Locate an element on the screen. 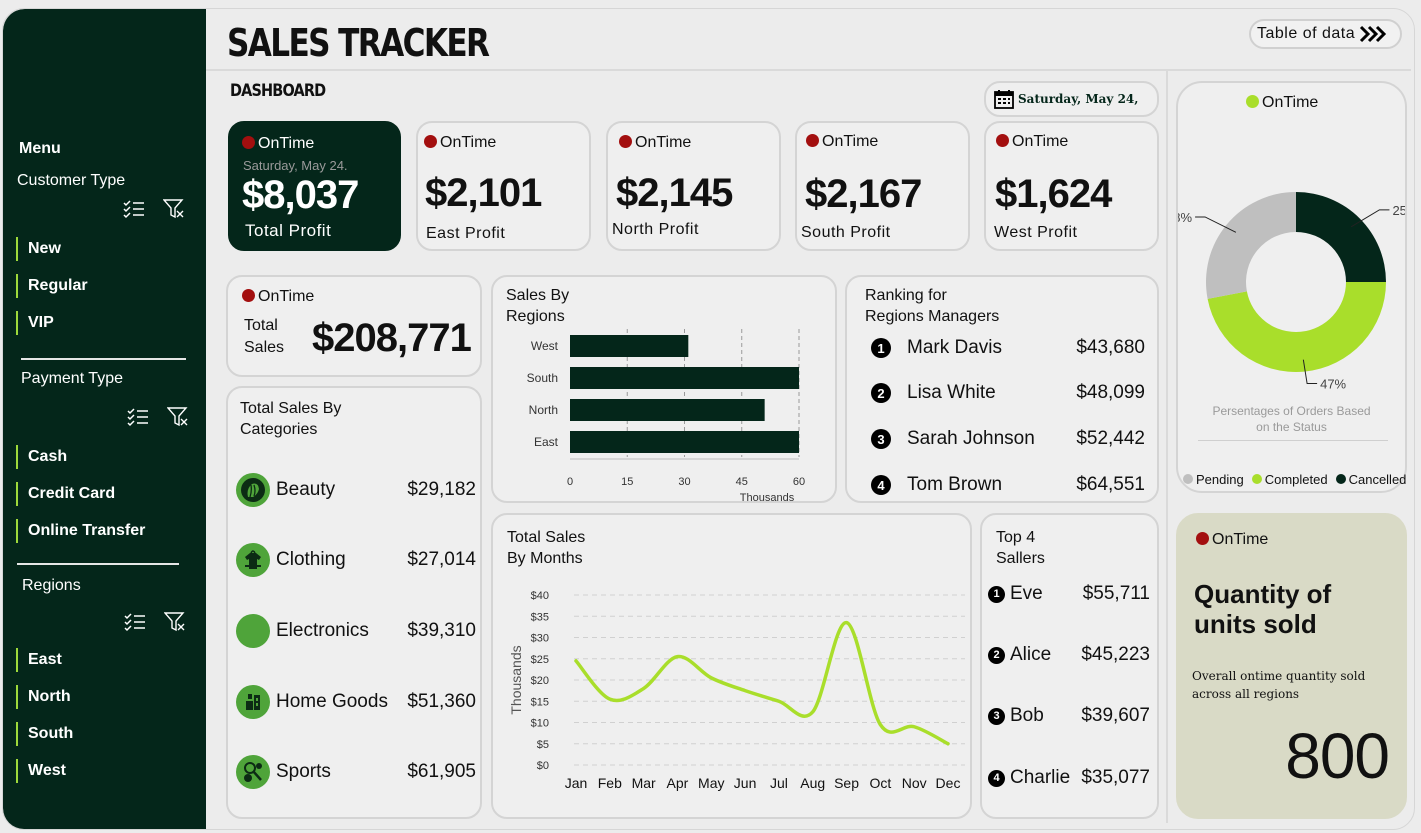 The height and width of the screenshot is (833, 1421). quantity-desc-line2: across all regions is located at coordinates (1246, 694).